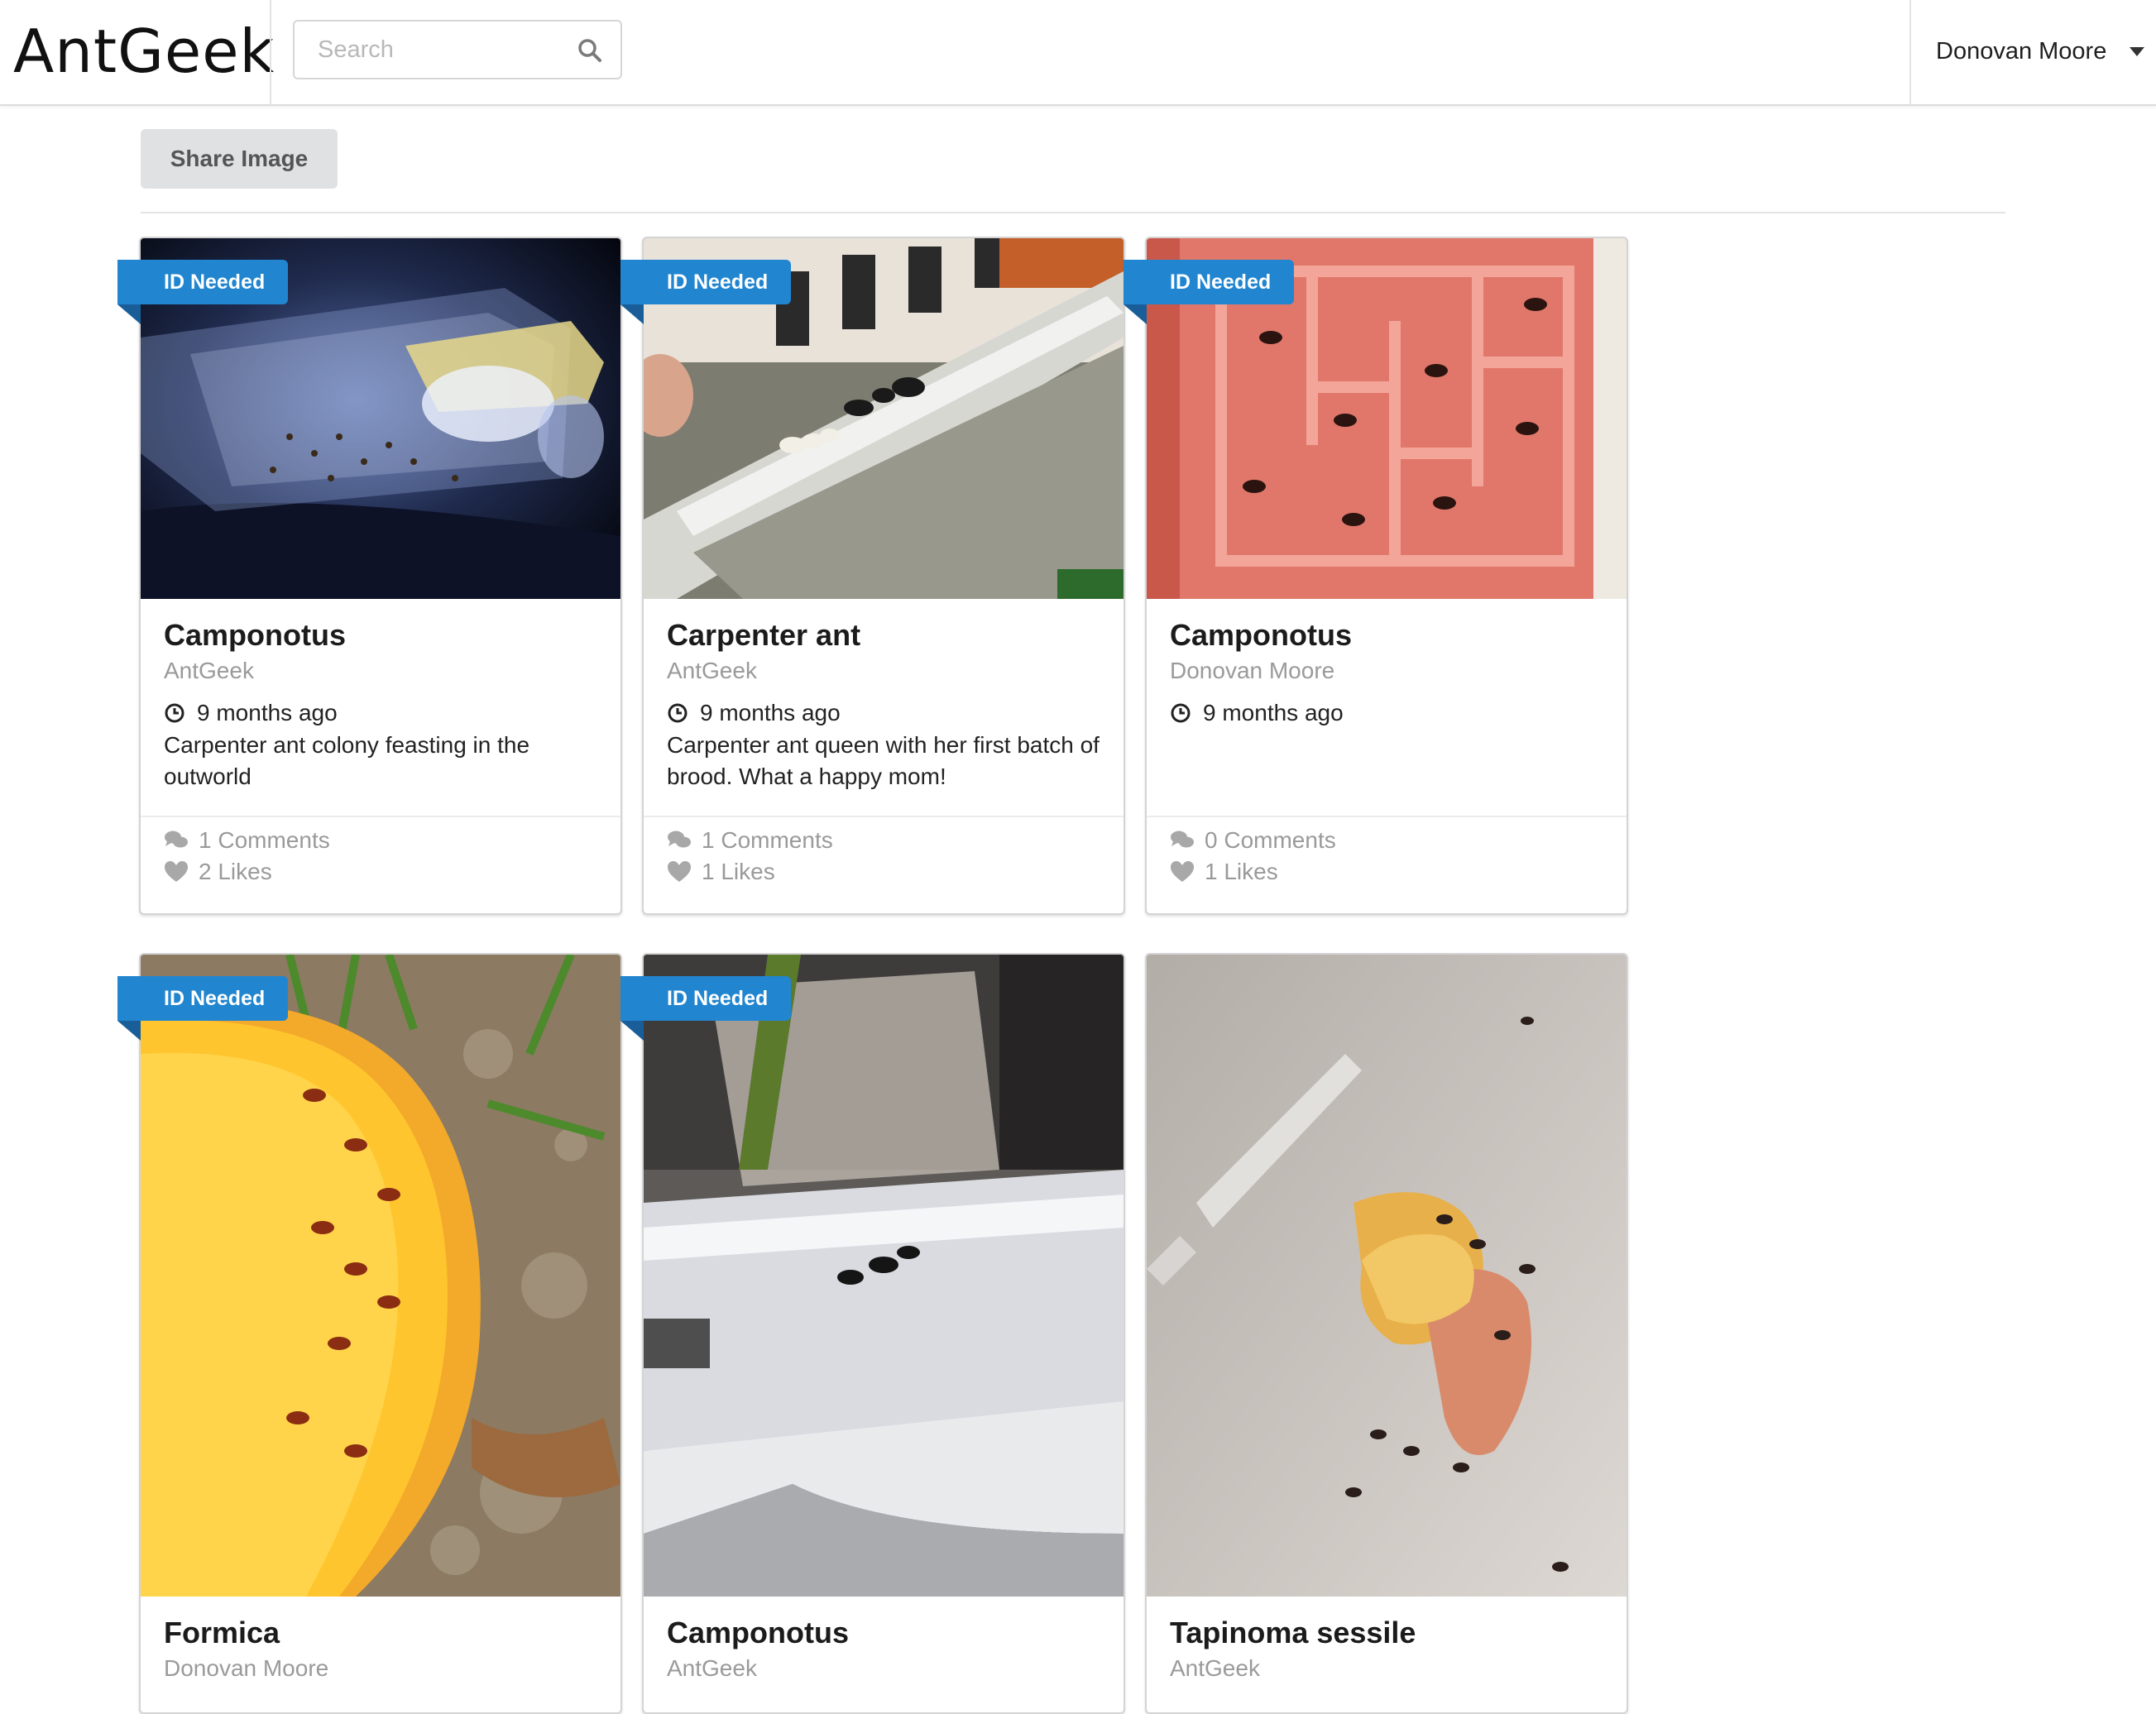 The width and height of the screenshot is (2156, 1714). I want to click on likes-count: 2 Likes, so click(218, 872).